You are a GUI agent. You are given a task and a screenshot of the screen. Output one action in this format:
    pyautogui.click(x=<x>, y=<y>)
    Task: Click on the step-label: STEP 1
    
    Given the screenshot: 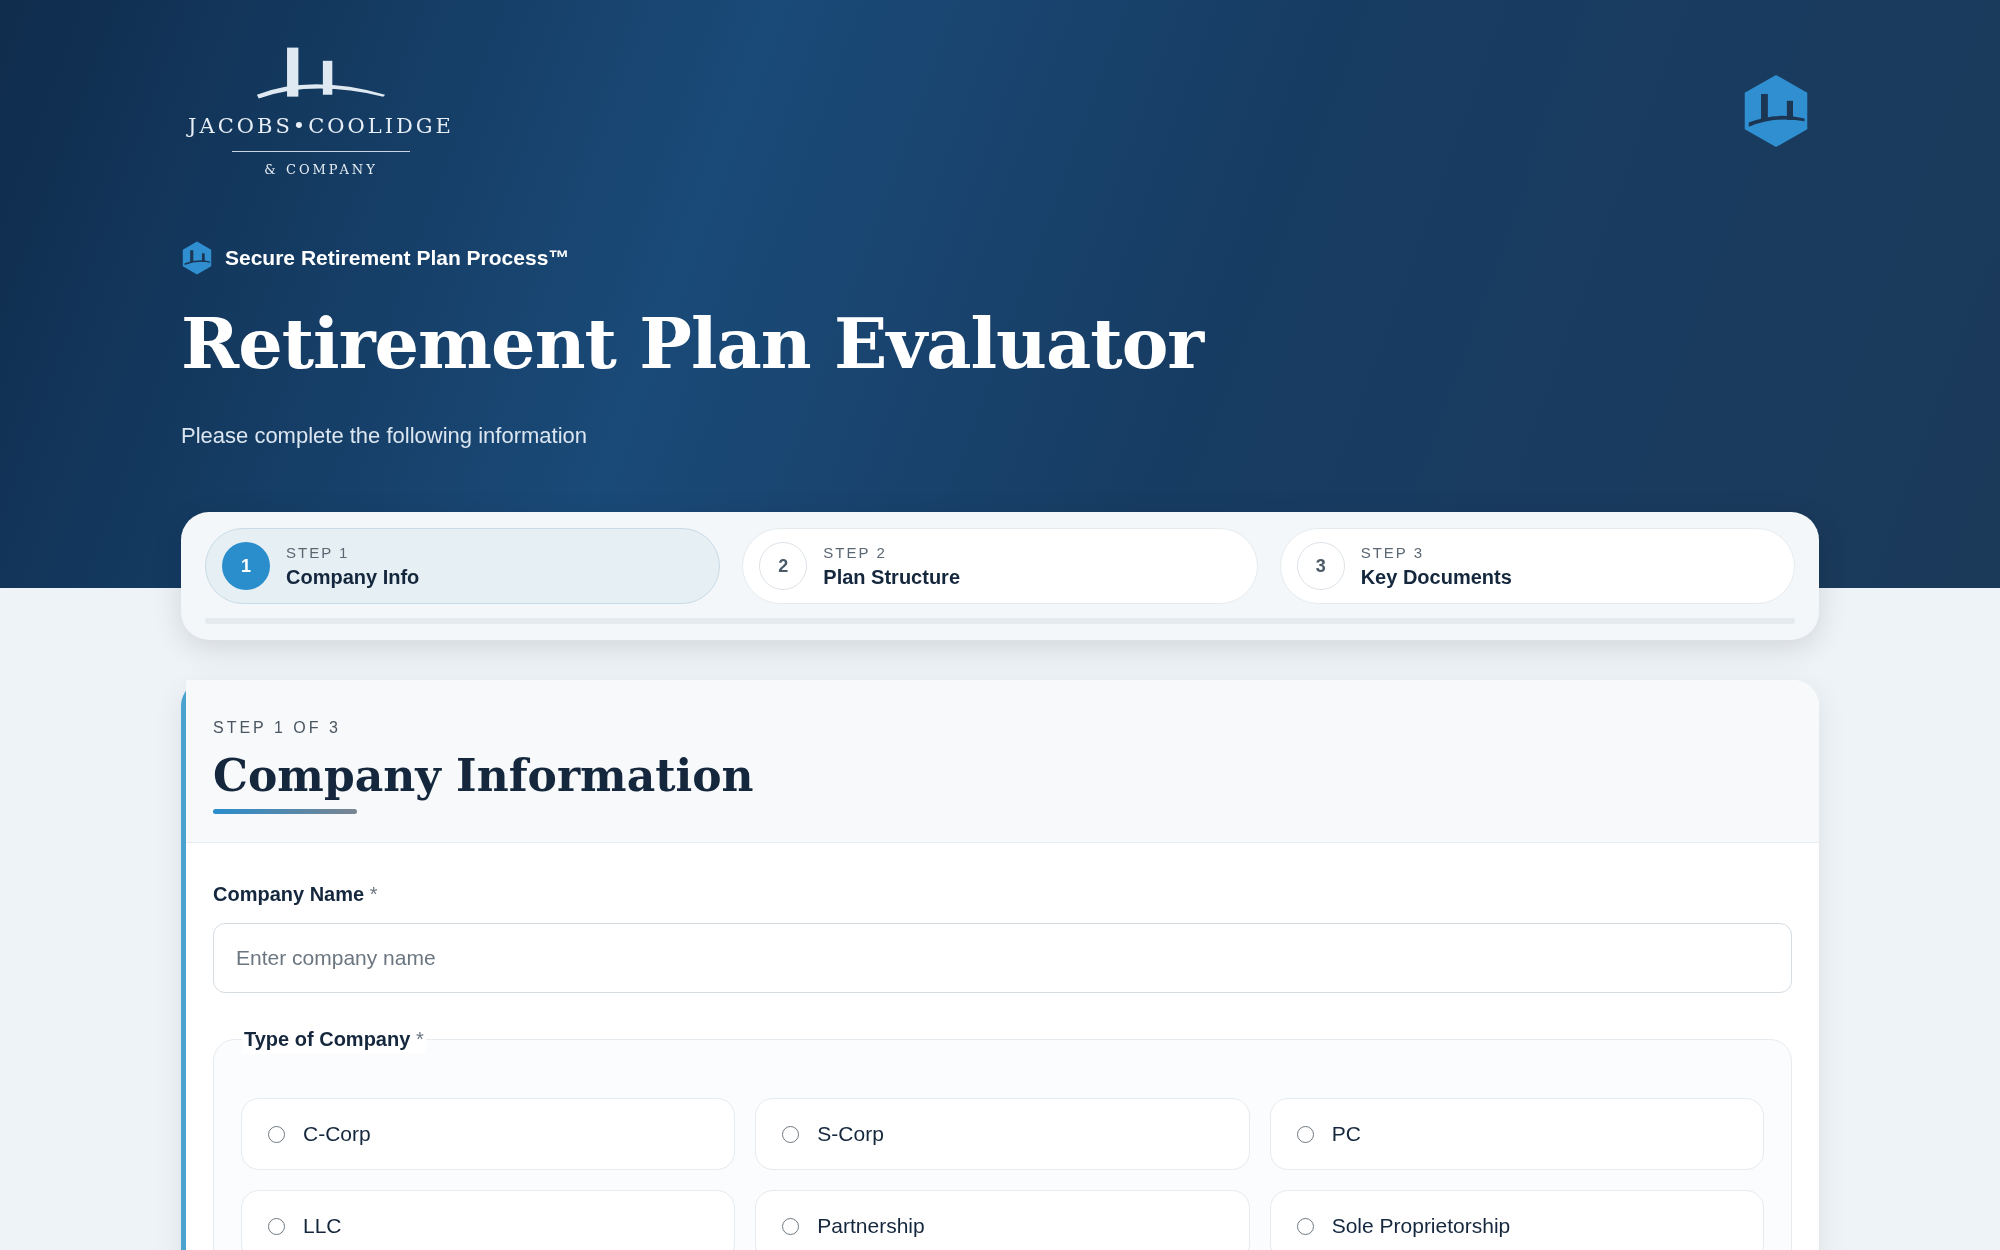 What is the action you would take?
    pyautogui.click(x=318, y=553)
    